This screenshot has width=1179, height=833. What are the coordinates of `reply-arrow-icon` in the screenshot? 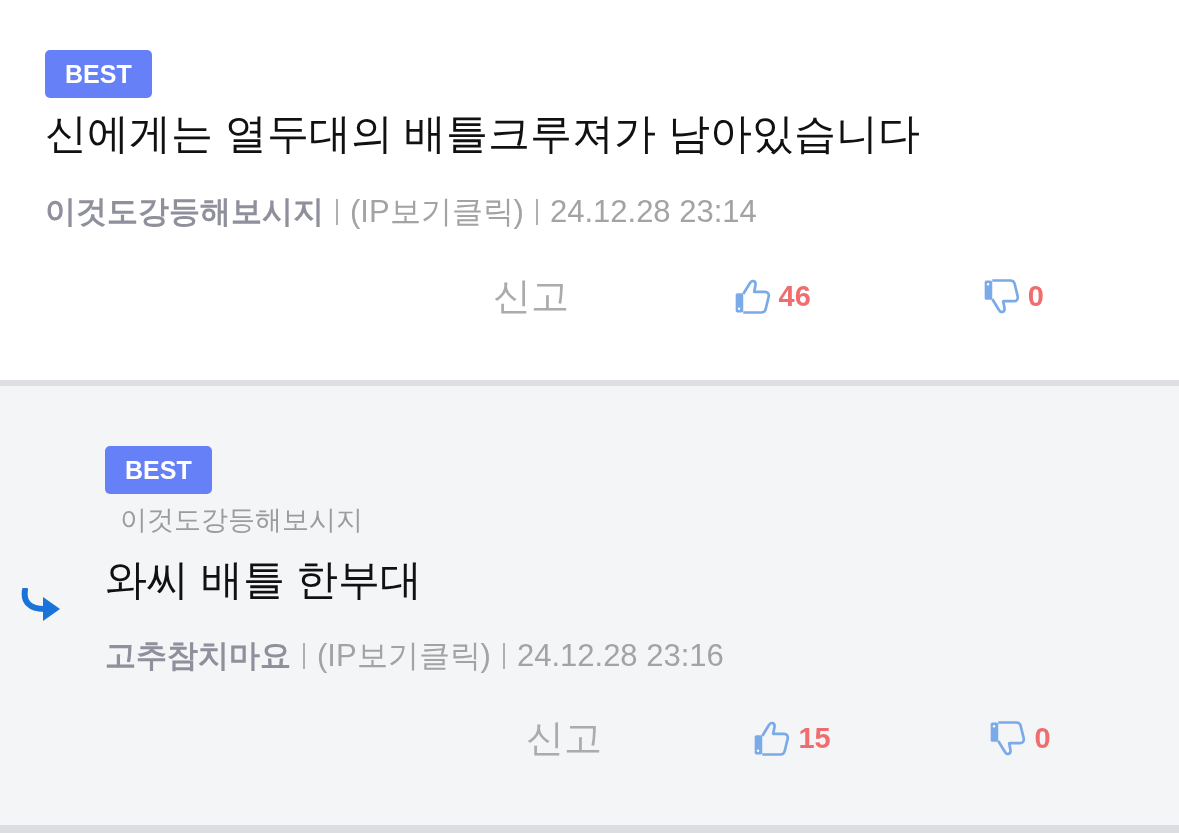 It's located at (40, 605).